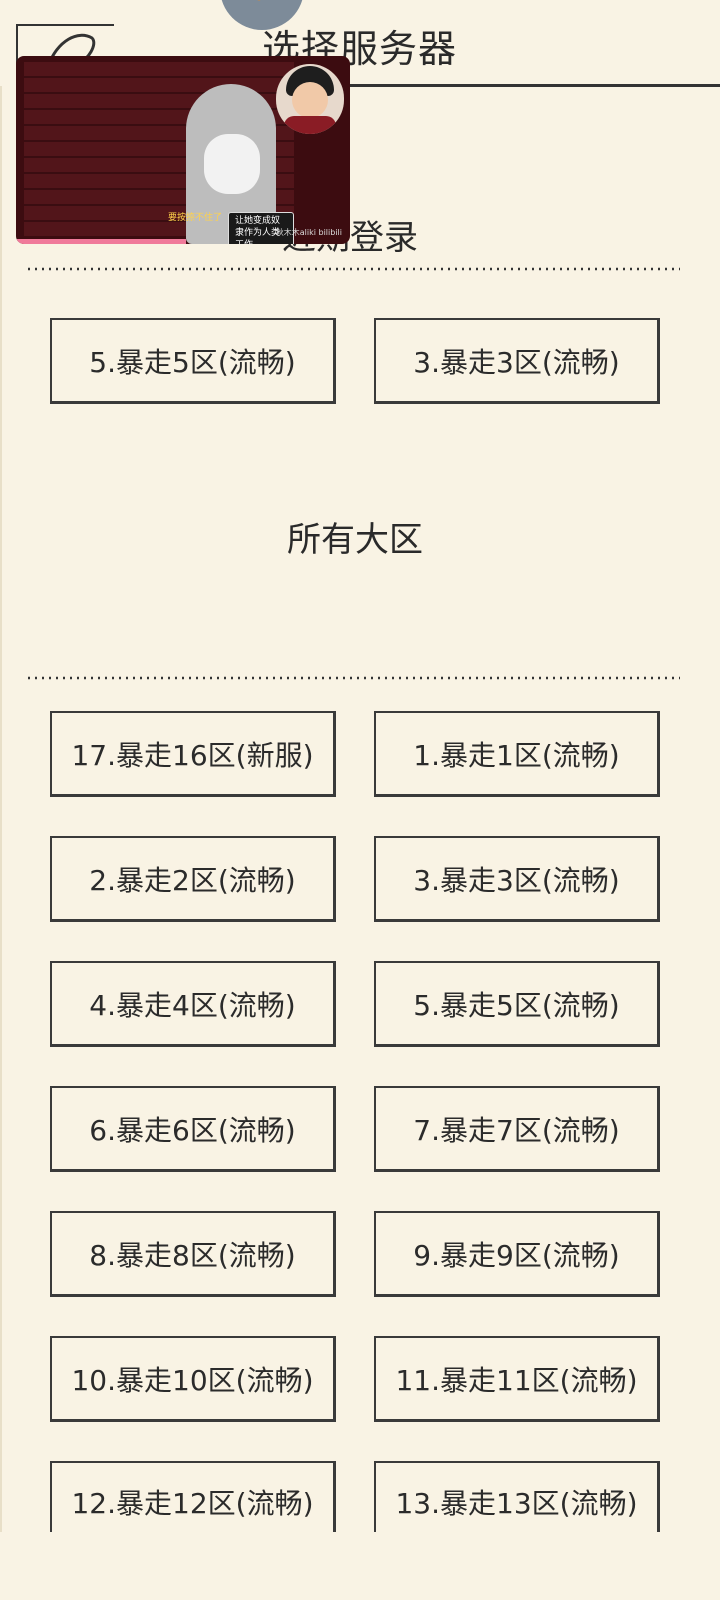  Describe the element at coordinates (310, 99) in the screenshot. I see `video-streamer-avatar` at that location.